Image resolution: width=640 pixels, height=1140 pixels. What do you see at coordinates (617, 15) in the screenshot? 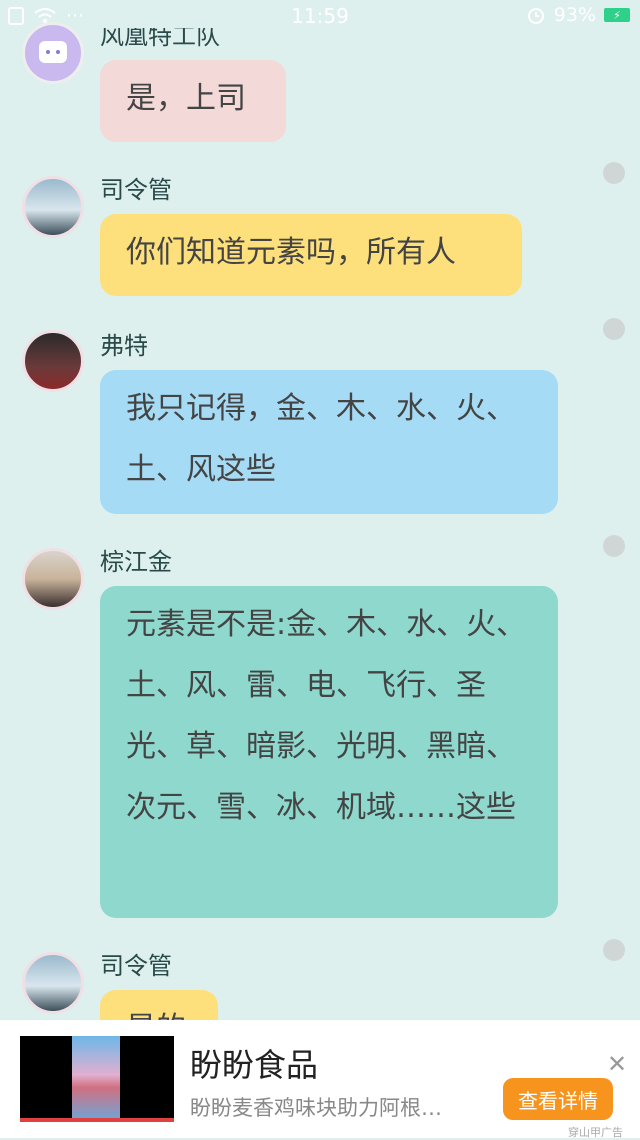
I see `battery-icon: ⚡` at bounding box center [617, 15].